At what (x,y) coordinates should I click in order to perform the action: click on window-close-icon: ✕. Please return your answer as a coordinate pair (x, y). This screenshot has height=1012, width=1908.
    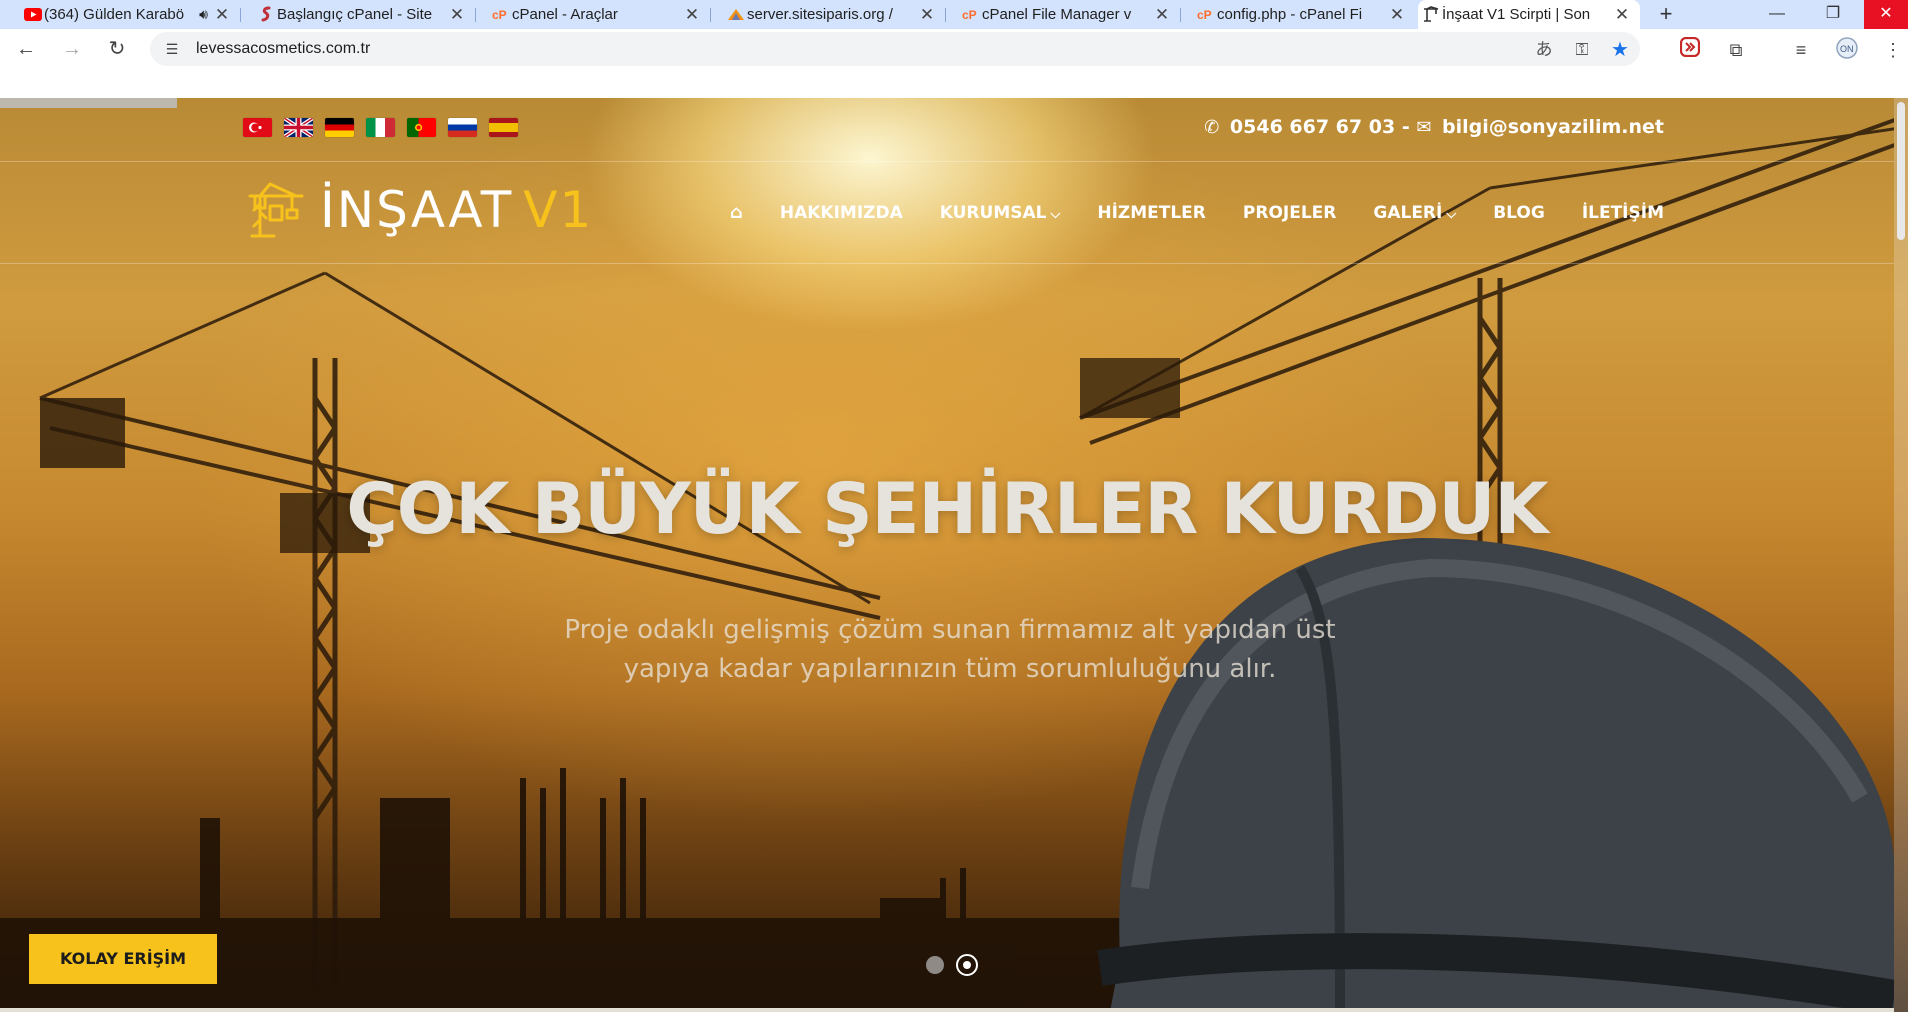
    Looking at the image, I should click on (1886, 14).